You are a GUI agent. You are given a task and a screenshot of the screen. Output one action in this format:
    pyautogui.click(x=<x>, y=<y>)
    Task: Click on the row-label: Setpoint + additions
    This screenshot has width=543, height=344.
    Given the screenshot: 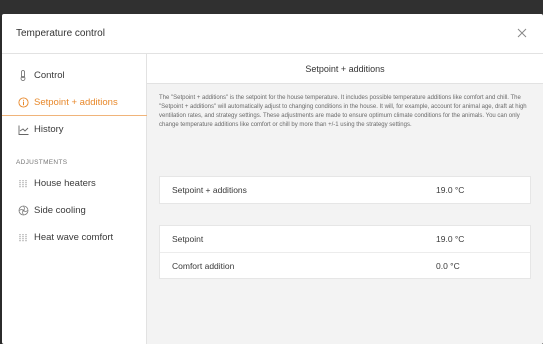 What is the action you would take?
    pyautogui.click(x=209, y=190)
    